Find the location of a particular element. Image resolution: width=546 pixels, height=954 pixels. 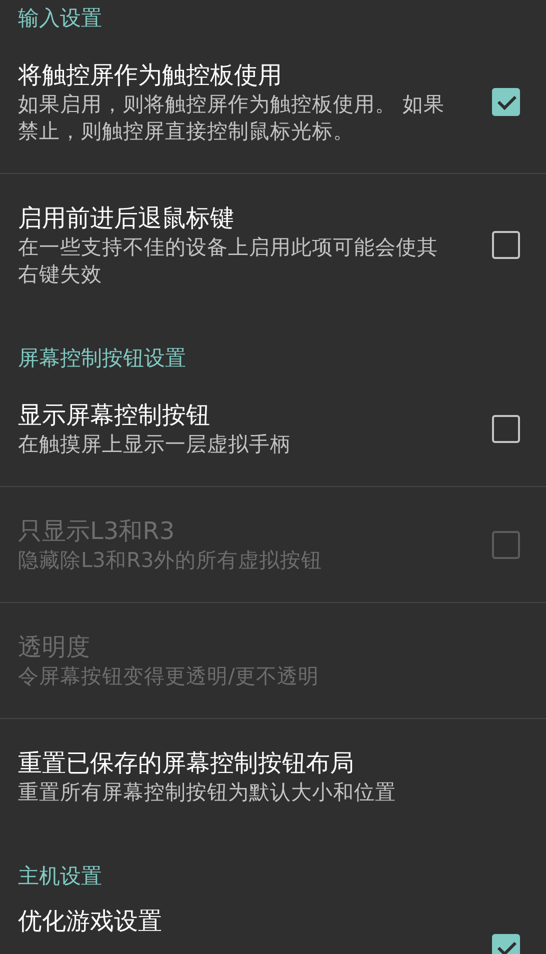

setting-summary: 重置所有屏幕控制按钮为默认大小和位置 is located at coordinates (207, 792).